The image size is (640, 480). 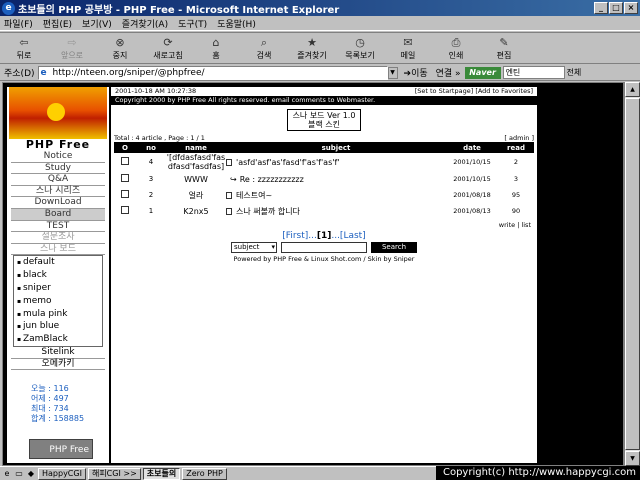 I want to click on window-controls: _ □ ×, so click(x=616, y=8).